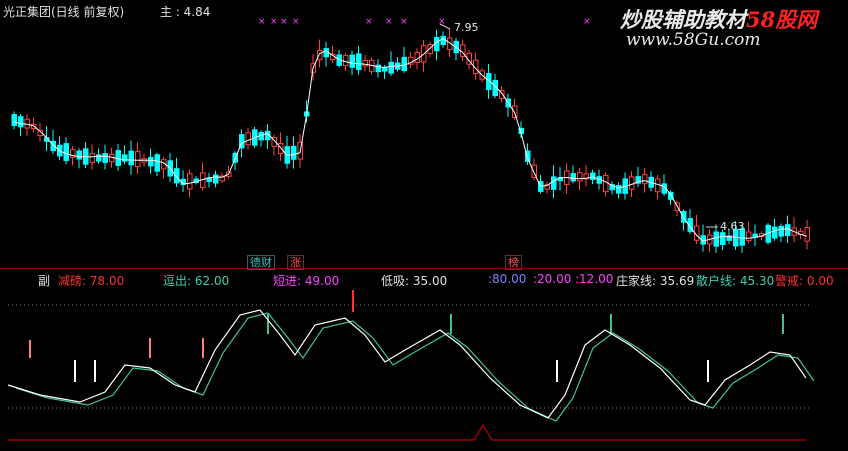  I want to click on watermark-url: www.58Gu.com, so click(693, 40).